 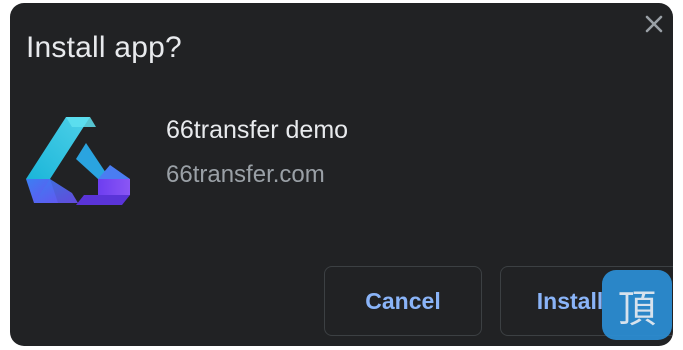 I want to click on close-button, so click(x=654, y=24).